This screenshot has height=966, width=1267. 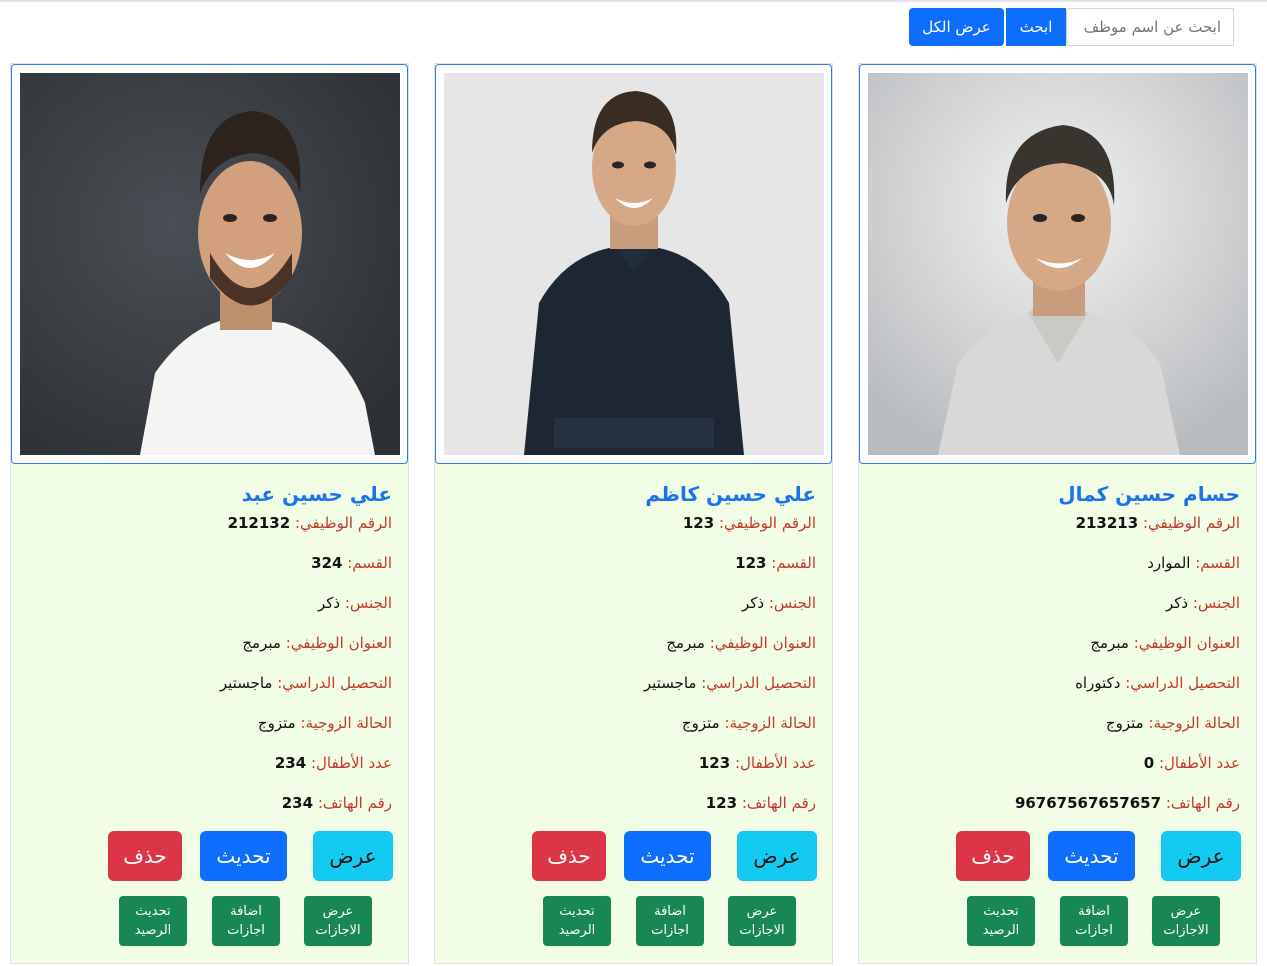 What do you see at coordinates (956, 27) in the screenshot?
I see `show-all-button: عرض الكل` at bounding box center [956, 27].